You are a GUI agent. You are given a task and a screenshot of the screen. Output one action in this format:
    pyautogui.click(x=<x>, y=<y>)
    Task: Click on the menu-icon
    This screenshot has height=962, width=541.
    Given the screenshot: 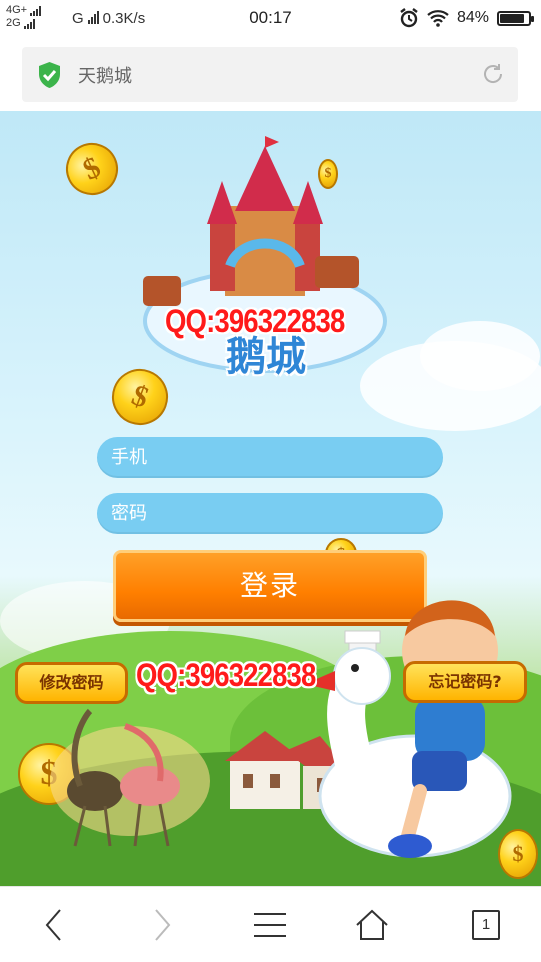 What is the action you would take?
    pyautogui.click(x=270, y=925)
    